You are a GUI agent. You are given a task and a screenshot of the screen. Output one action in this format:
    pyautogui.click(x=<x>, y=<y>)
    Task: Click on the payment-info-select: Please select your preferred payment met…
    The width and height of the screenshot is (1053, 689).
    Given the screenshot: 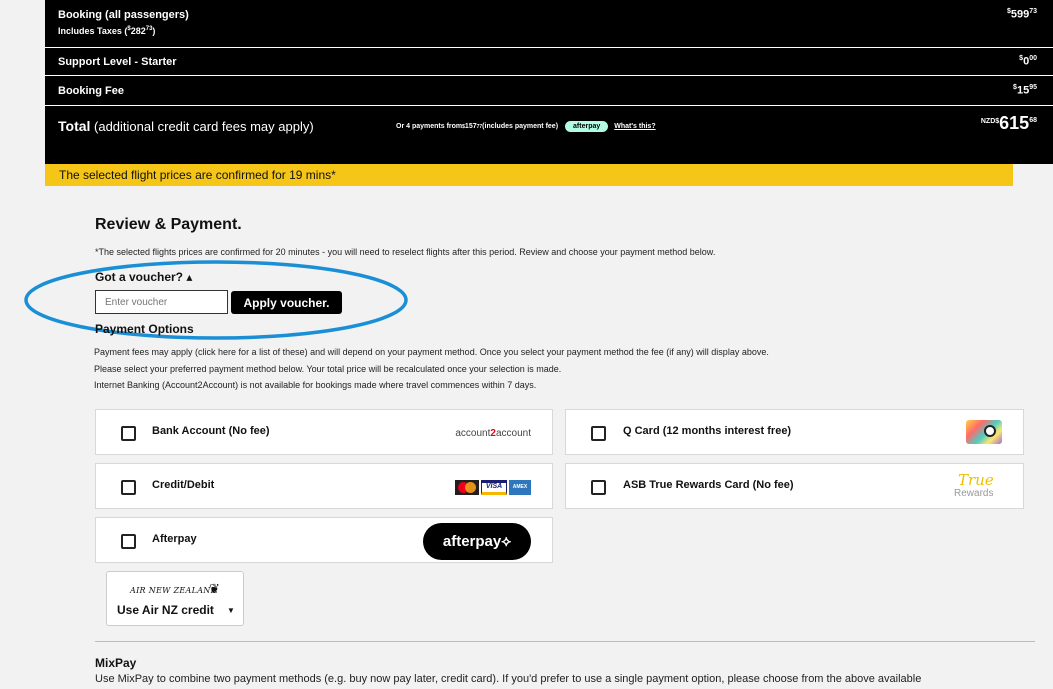 What is the action you would take?
    pyautogui.click(x=328, y=369)
    